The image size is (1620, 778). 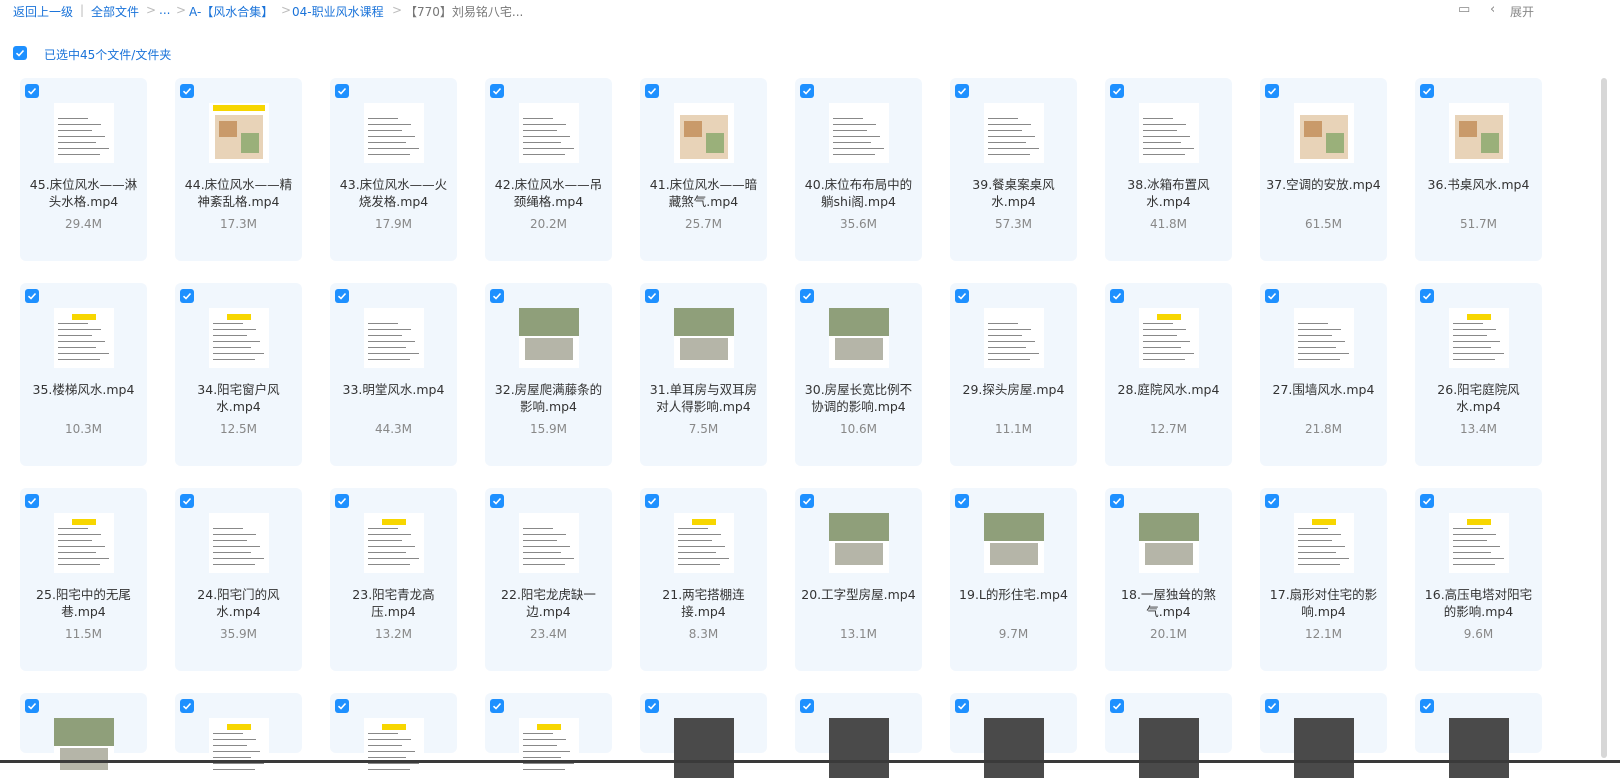 What do you see at coordinates (1522, 11) in the screenshot?
I see `expand-button: 展开` at bounding box center [1522, 11].